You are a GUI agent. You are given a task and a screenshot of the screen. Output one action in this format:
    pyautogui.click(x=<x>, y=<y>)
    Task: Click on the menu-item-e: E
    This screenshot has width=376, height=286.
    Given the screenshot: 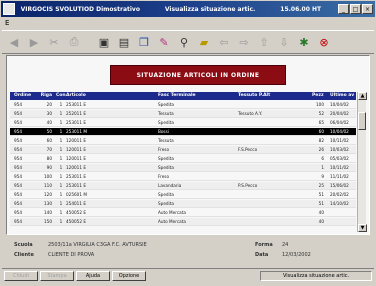 What is the action you would take?
    pyautogui.click(x=7, y=23)
    